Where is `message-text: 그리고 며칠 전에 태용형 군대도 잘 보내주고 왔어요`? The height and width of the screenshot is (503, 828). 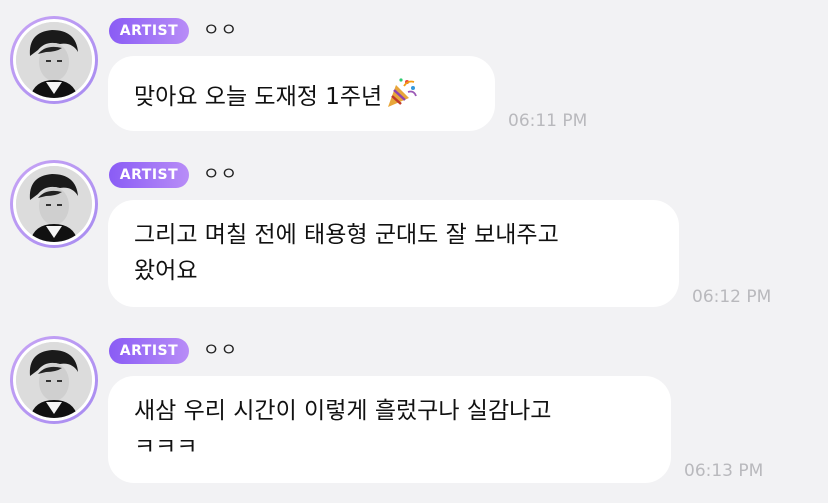
message-text: 그리고 며칠 전에 태용형 군대도 잘 보내주고 왔어요 is located at coordinates (346, 253).